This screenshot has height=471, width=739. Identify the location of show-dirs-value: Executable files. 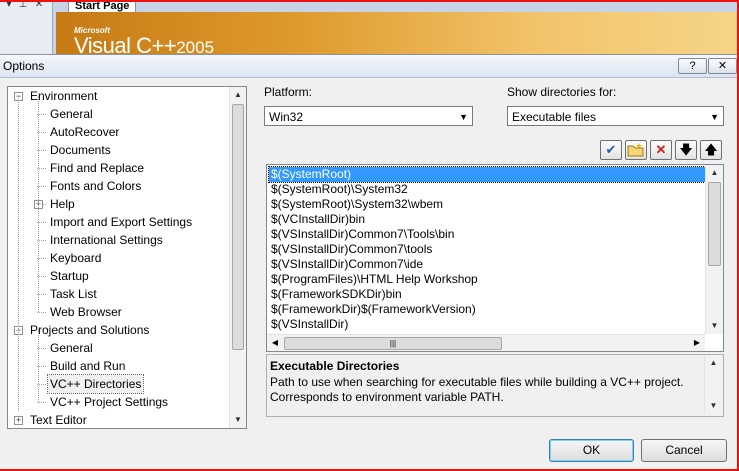
(554, 117).